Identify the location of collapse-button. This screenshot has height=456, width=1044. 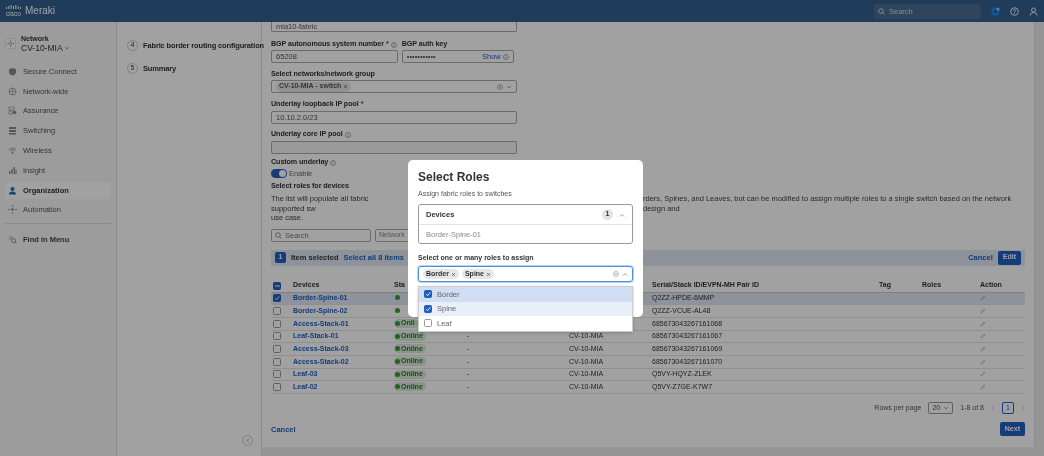
(247, 440).